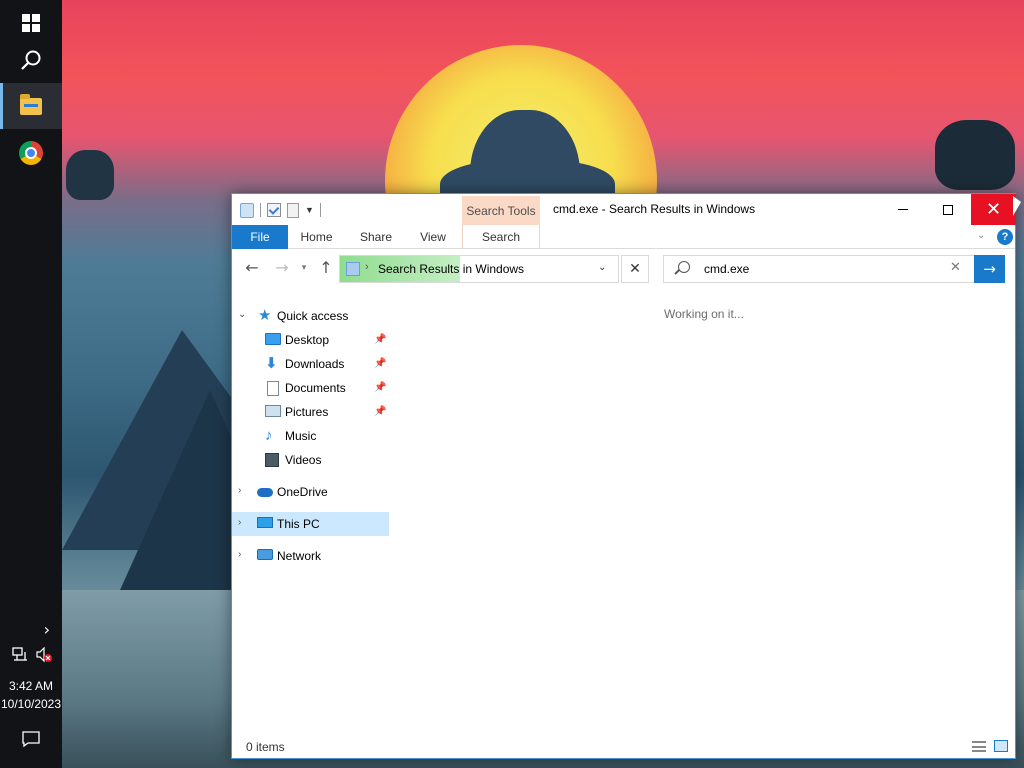 This screenshot has height=768, width=1024. I want to click on nav-item-videos: Videos, so click(310, 460).